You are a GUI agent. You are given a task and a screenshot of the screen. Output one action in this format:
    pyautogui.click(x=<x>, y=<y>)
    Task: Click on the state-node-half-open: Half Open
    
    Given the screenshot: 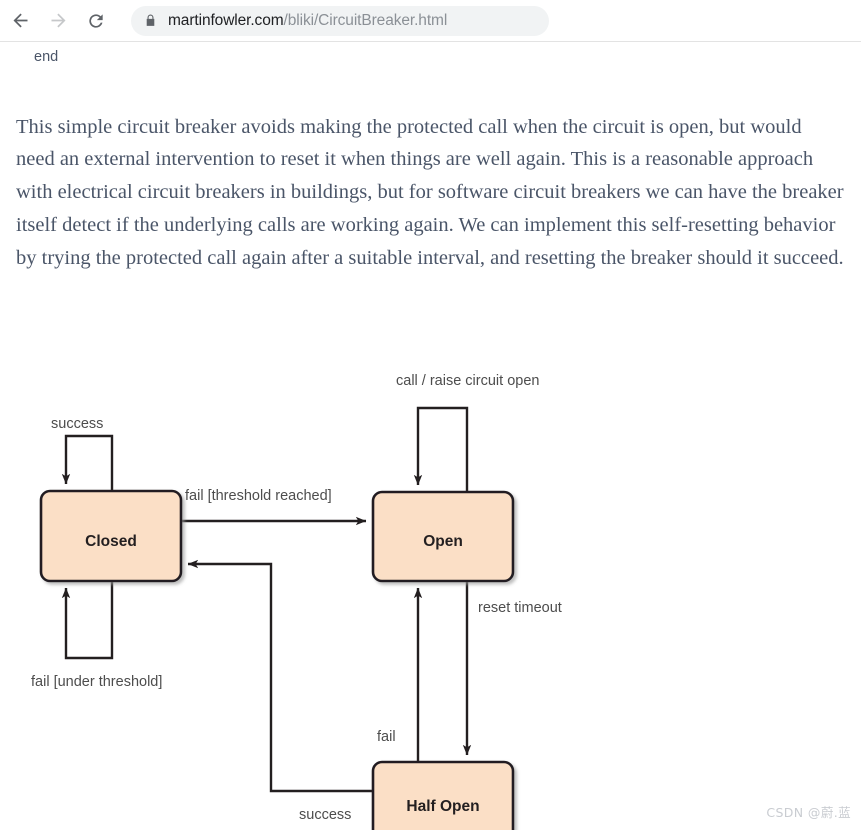 What is the action you would take?
    pyautogui.click(x=443, y=795)
    